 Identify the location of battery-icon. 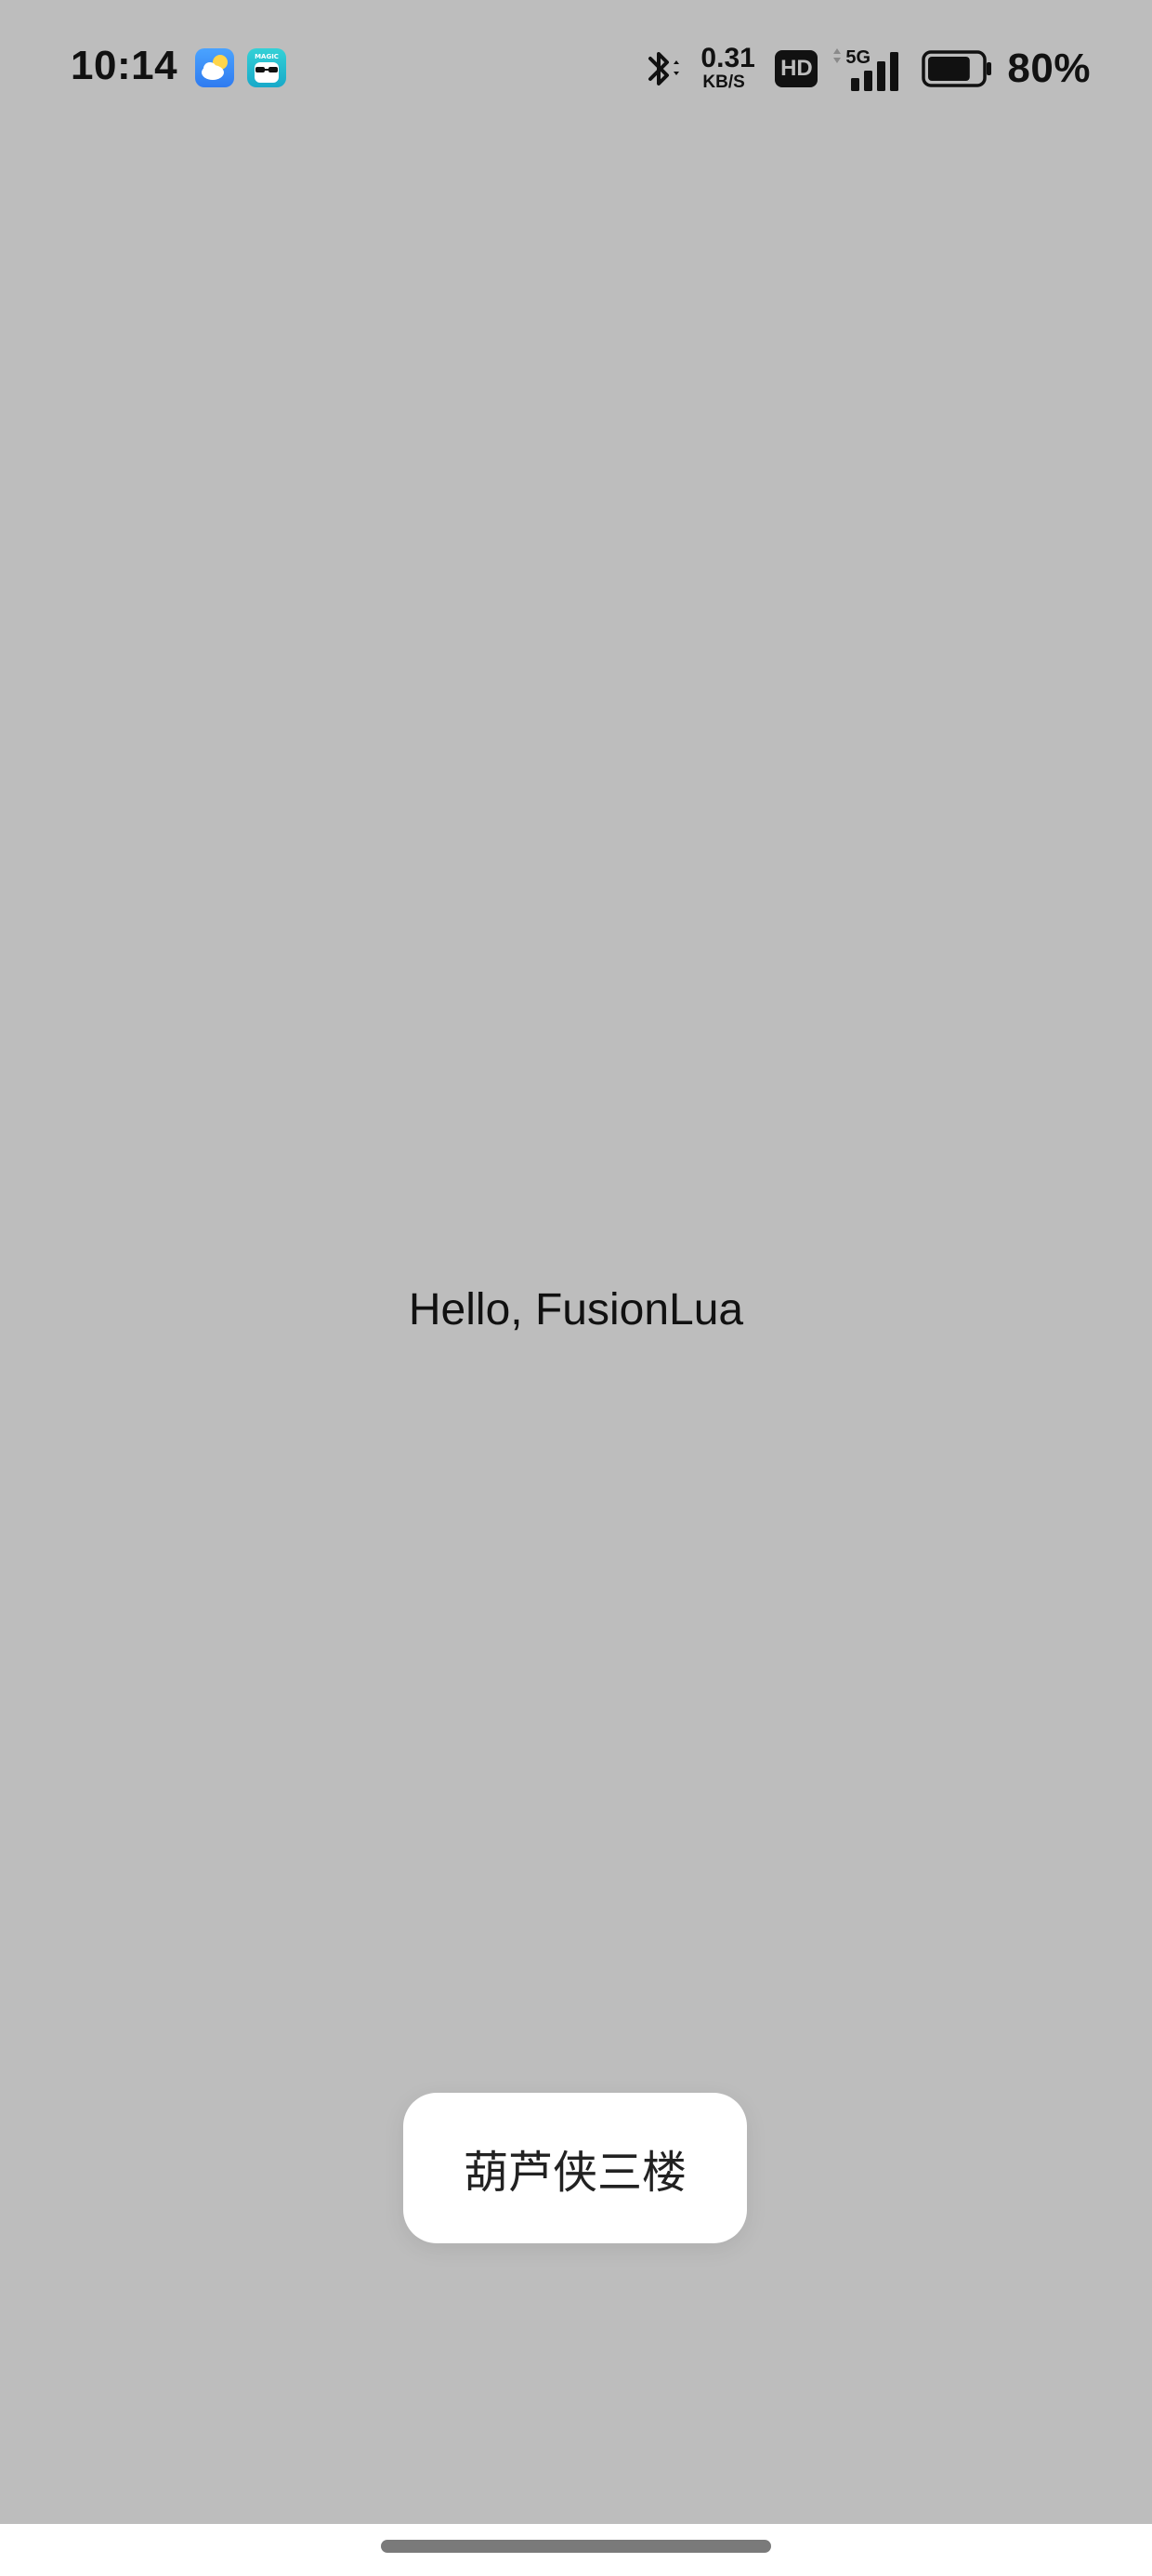
(958, 68).